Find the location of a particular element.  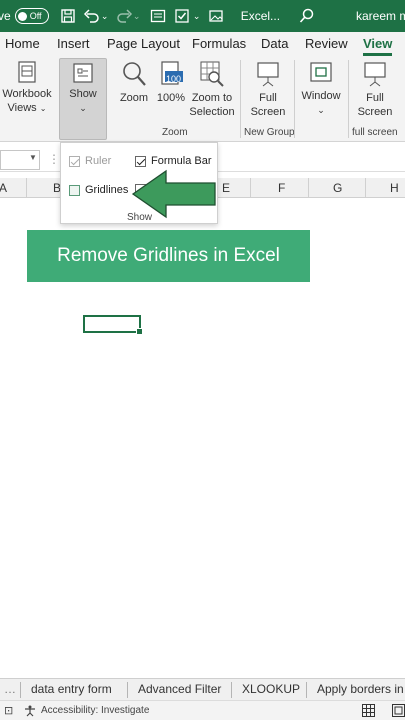

tab-page-layout: Page Layout is located at coordinates (143, 43).